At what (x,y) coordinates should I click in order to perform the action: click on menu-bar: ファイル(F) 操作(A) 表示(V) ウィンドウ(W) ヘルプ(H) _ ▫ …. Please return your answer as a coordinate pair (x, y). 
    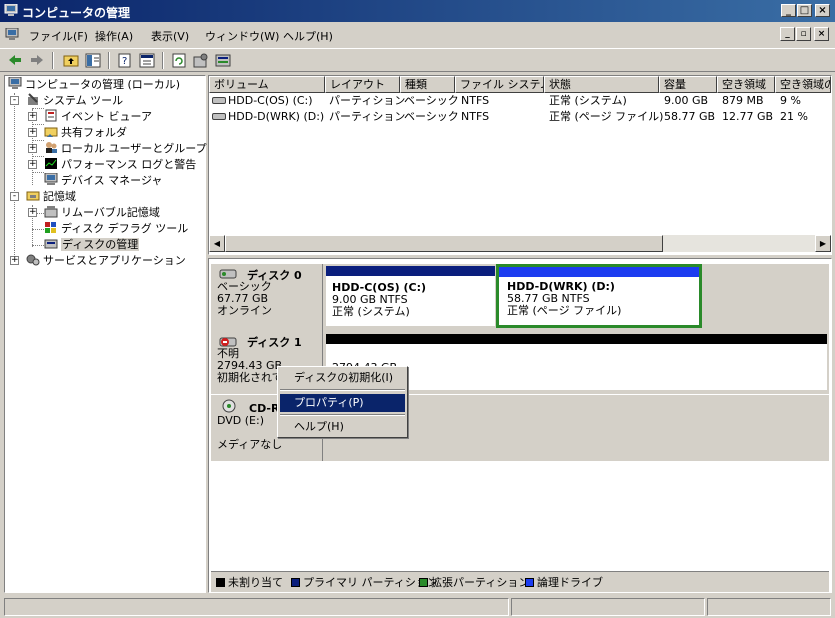
    Looking at the image, I should click on (417, 35).